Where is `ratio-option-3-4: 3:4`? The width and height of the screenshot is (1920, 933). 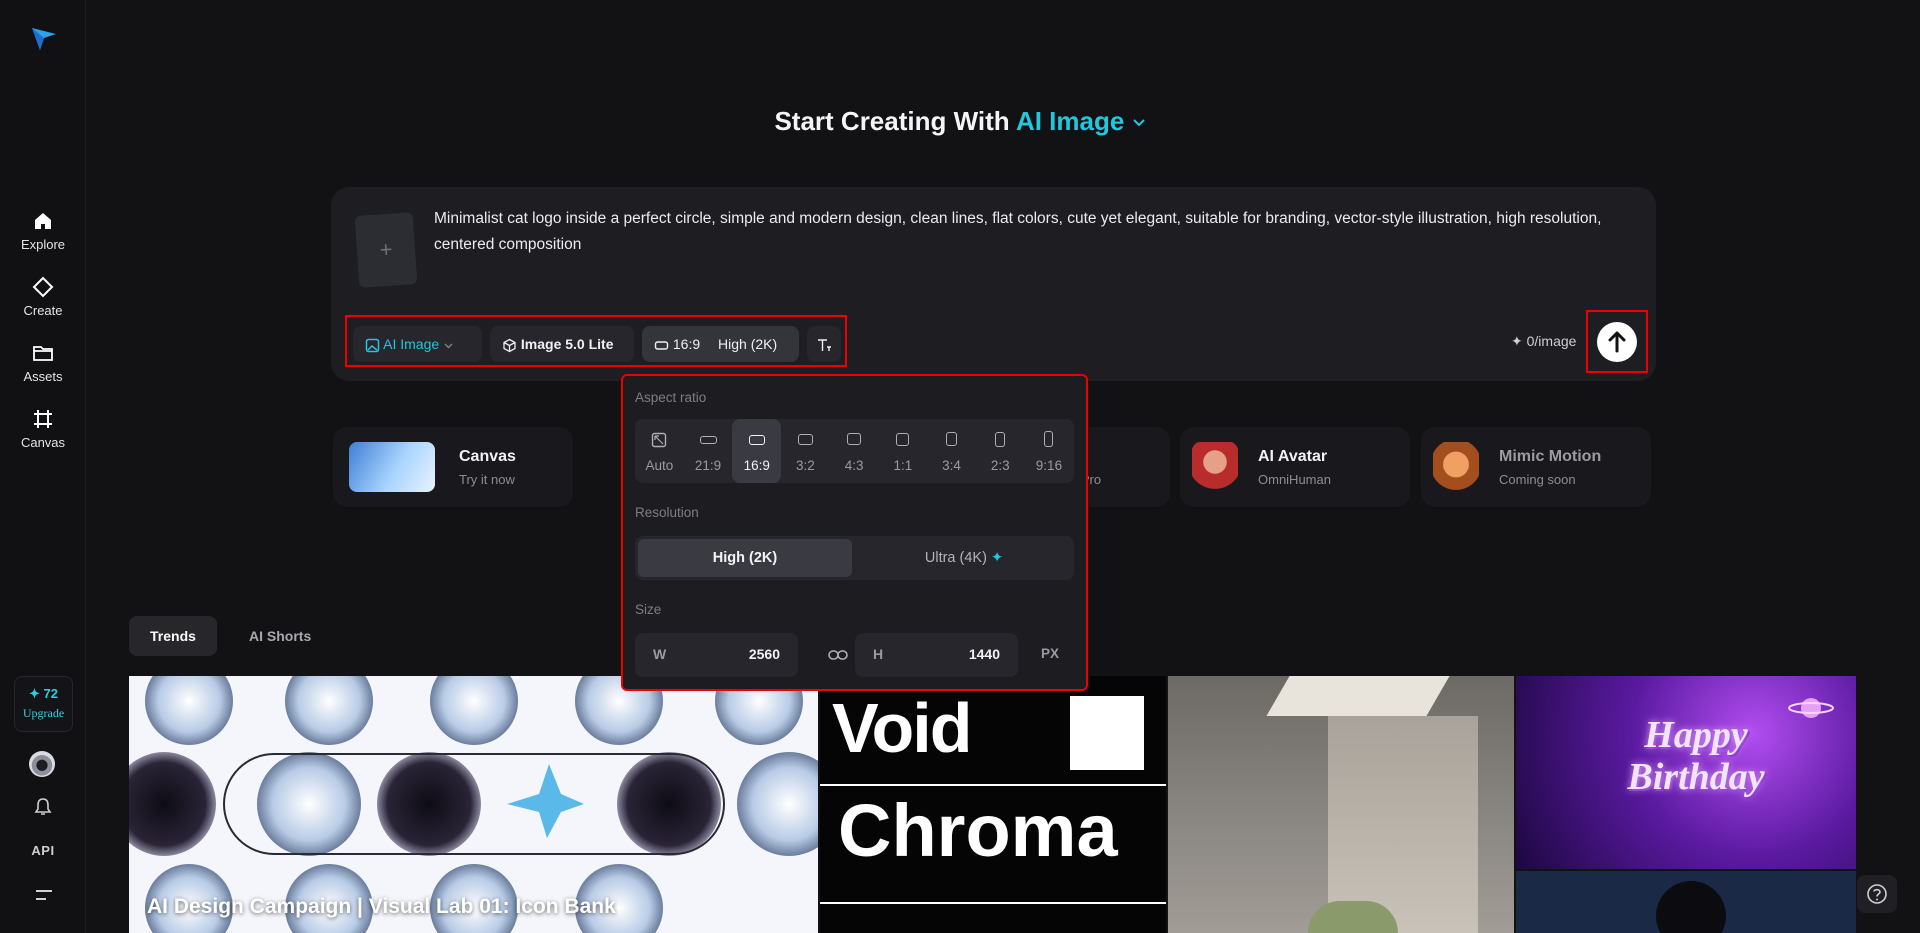
ratio-option-3-4: 3:4 is located at coordinates (951, 451).